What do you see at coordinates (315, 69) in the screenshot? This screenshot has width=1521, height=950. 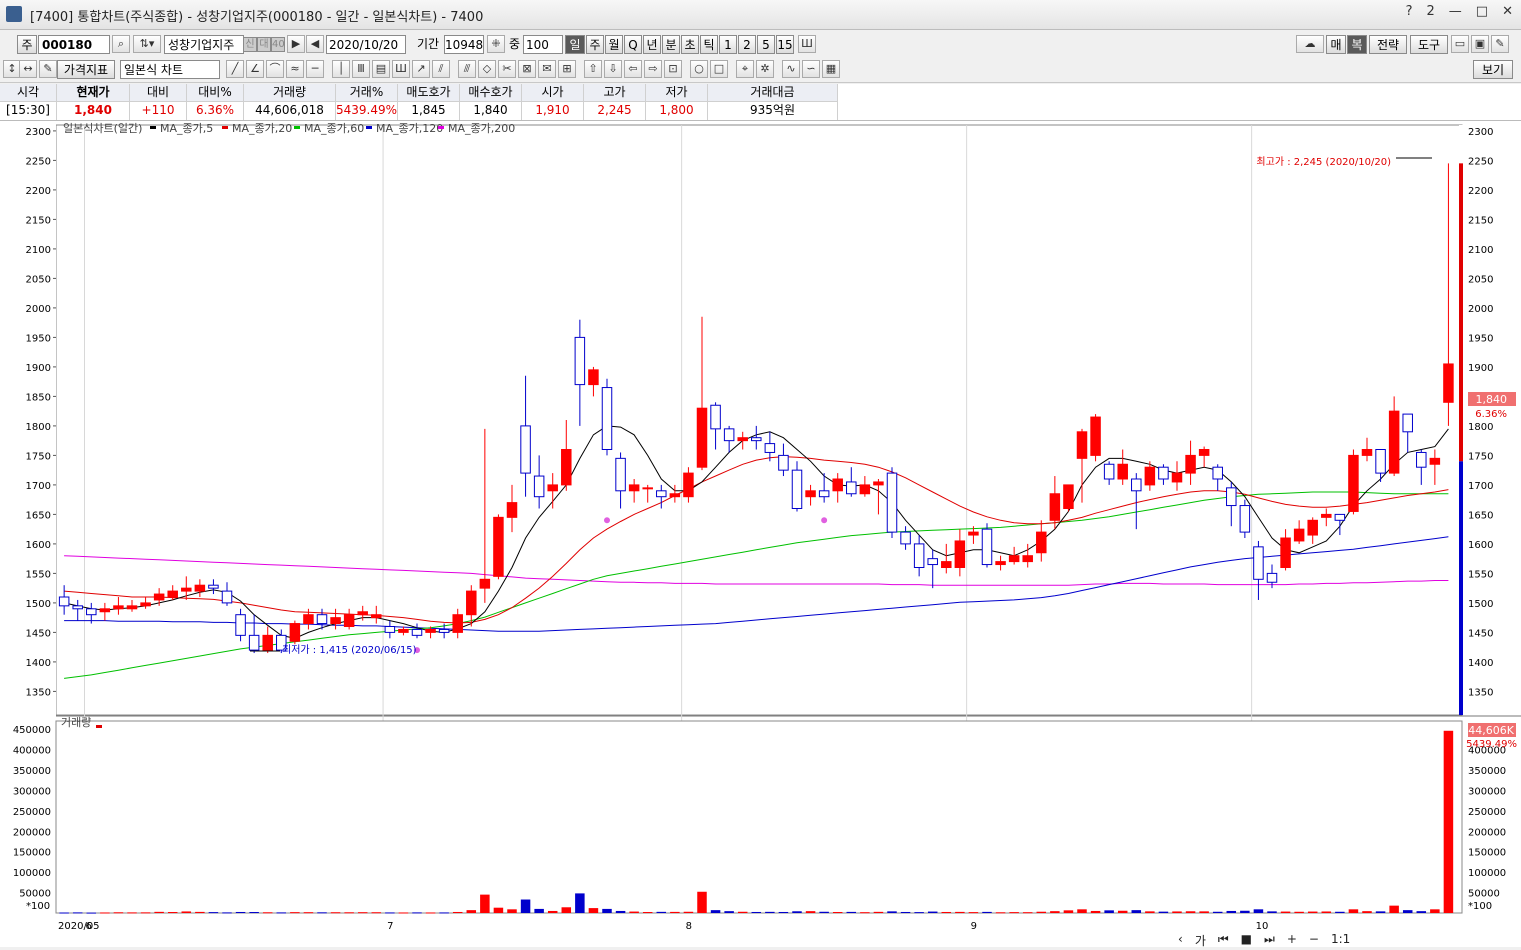 I see `hline-tool-icon: ─` at bounding box center [315, 69].